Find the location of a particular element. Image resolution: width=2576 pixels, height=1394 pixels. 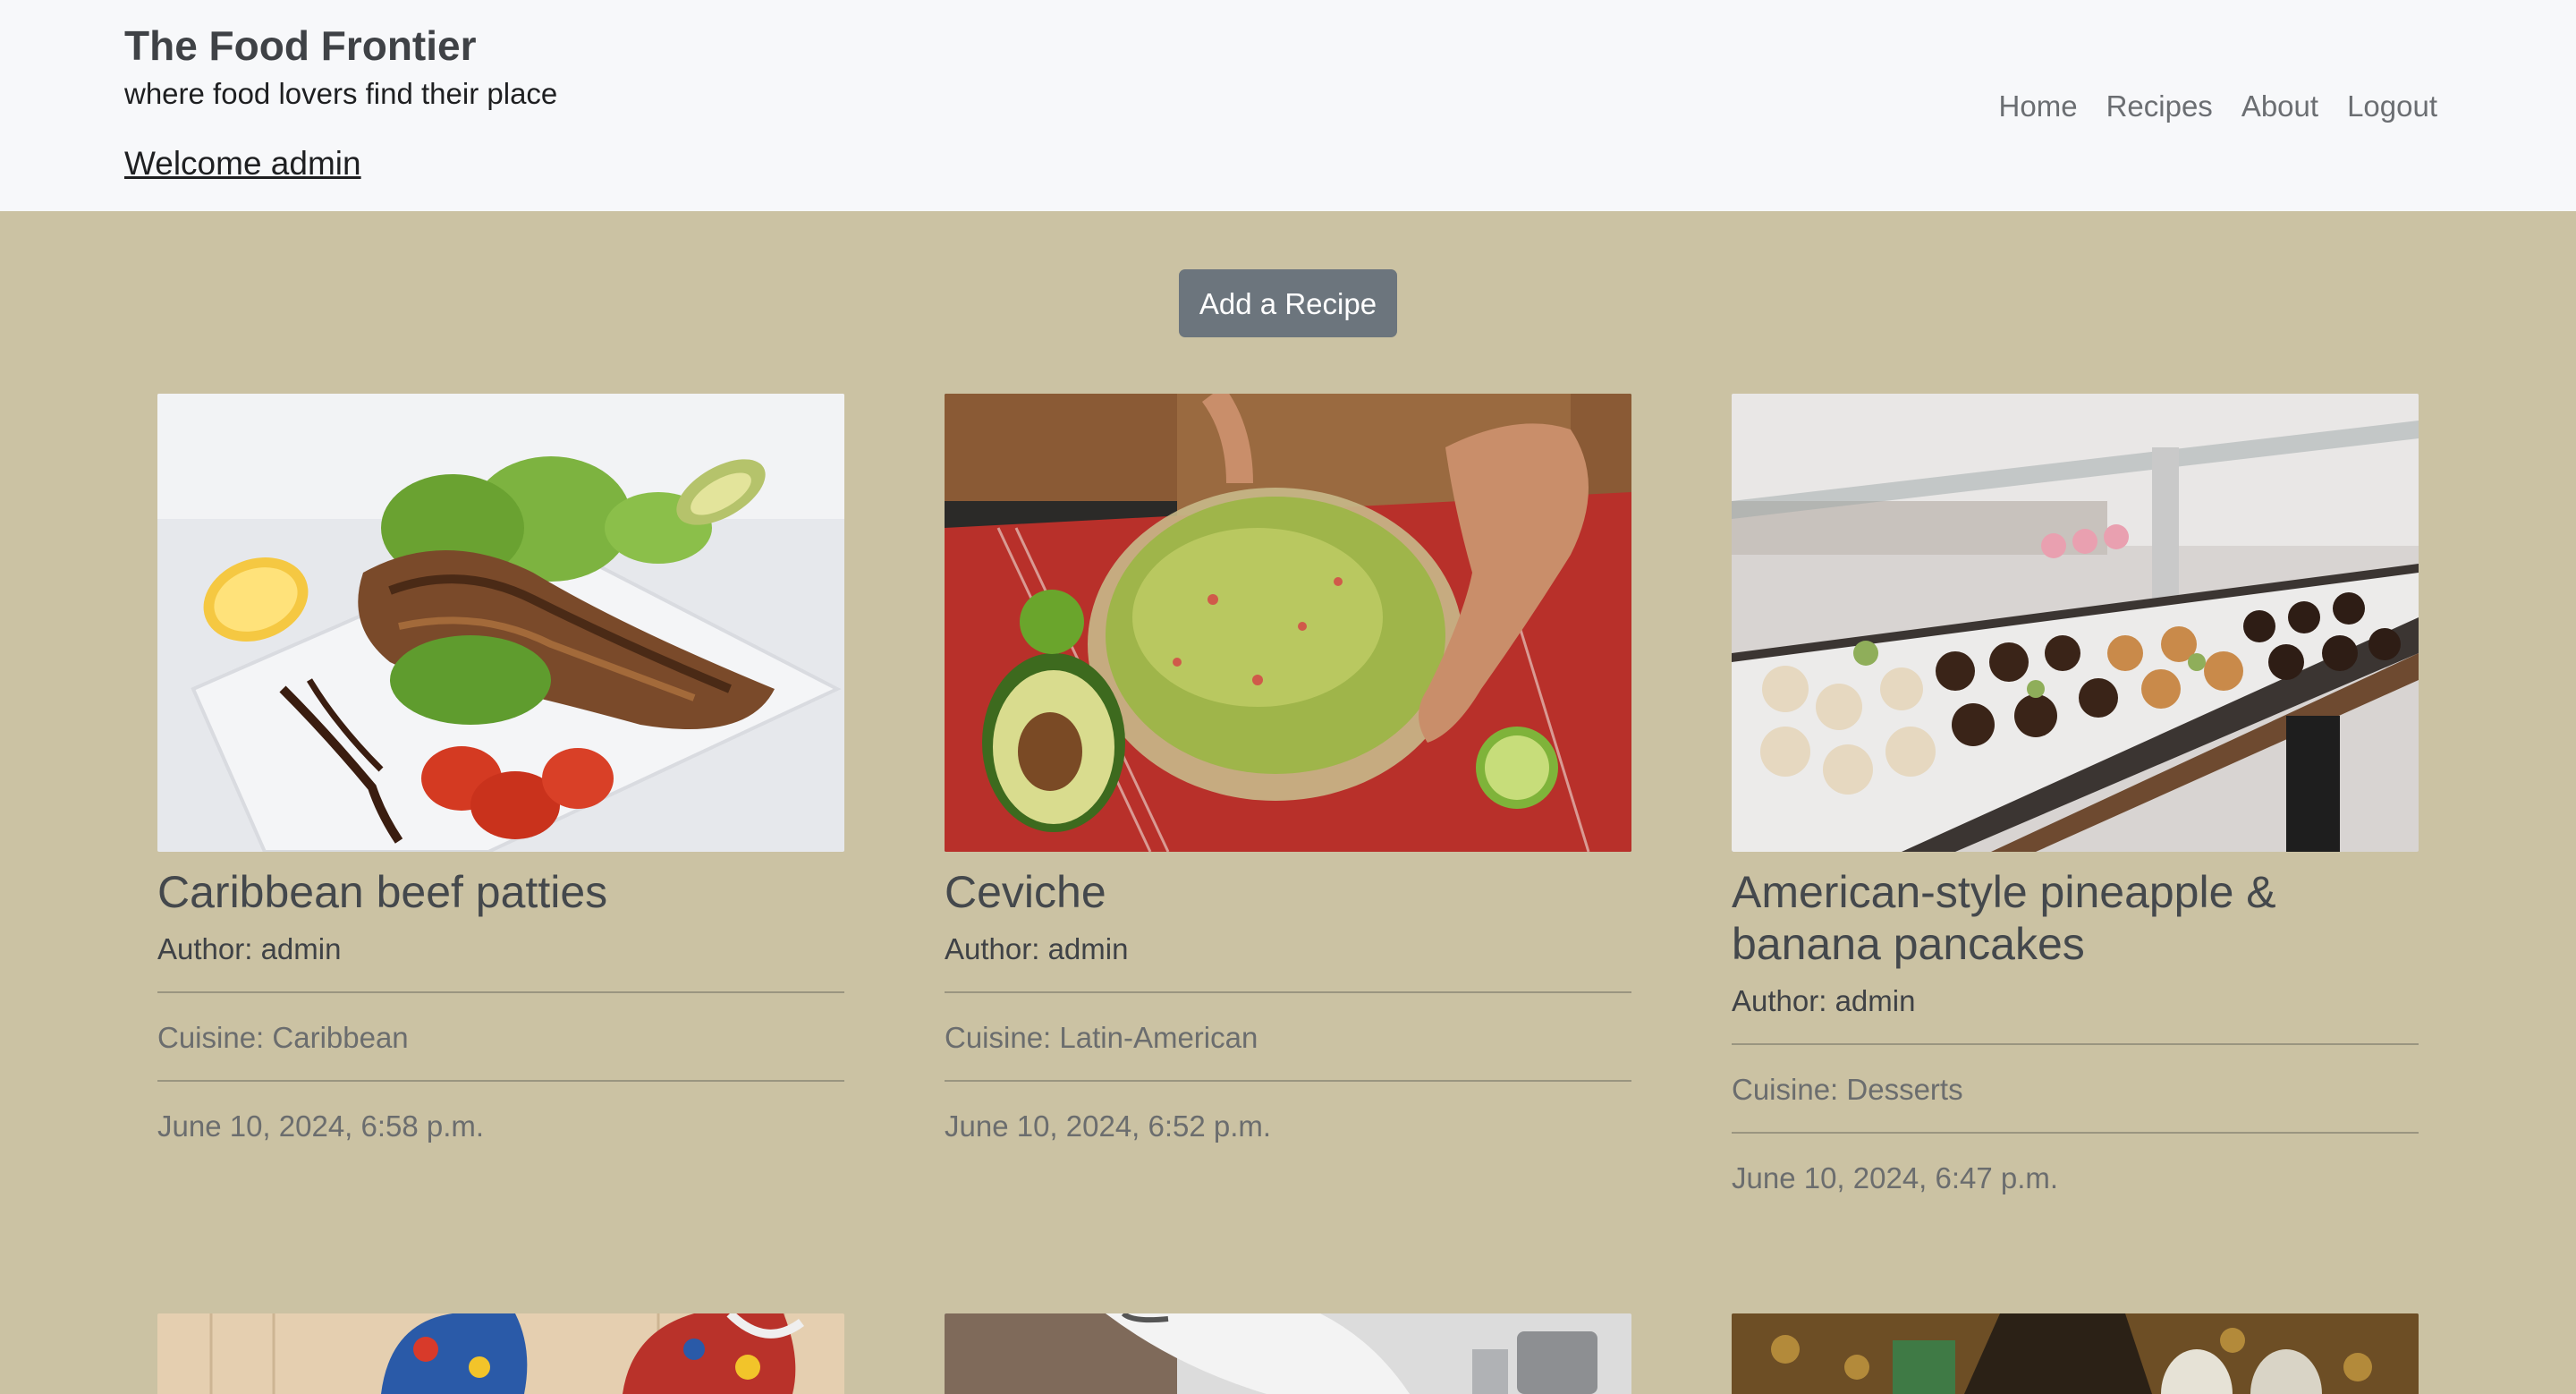

recipe-date: June 10, 2024, 6:47 p.m. is located at coordinates (1895, 1177).